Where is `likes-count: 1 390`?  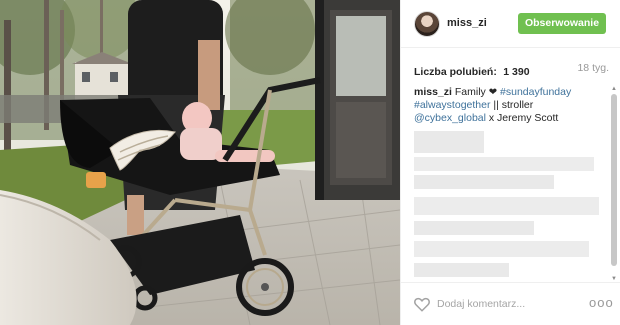
likes-count: 1 390 is located at coordinates (516, 72).